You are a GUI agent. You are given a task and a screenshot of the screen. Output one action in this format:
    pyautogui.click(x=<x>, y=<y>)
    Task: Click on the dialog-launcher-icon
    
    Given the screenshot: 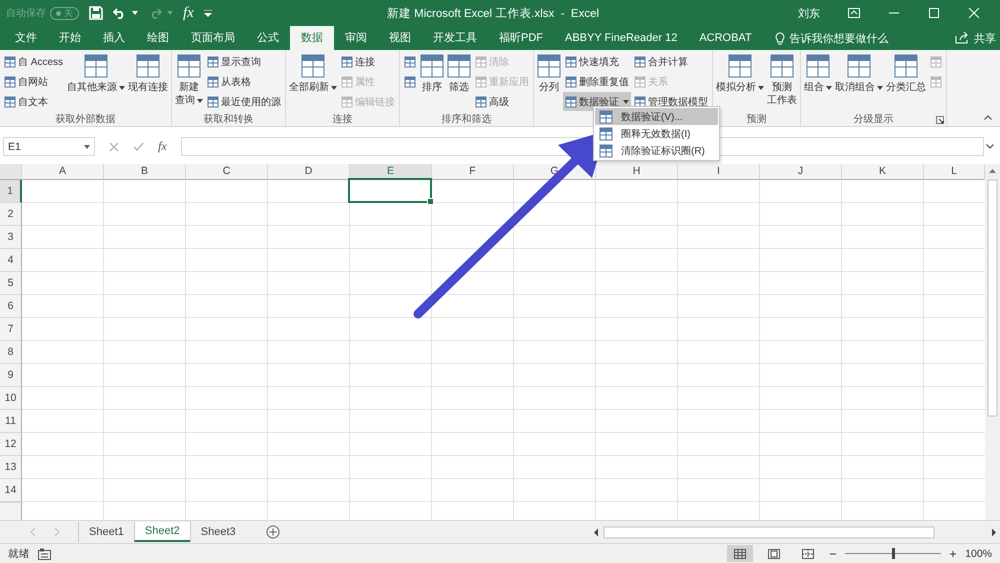 What is the action you would take?
    pyautogui.click(x=940, y=120)
    